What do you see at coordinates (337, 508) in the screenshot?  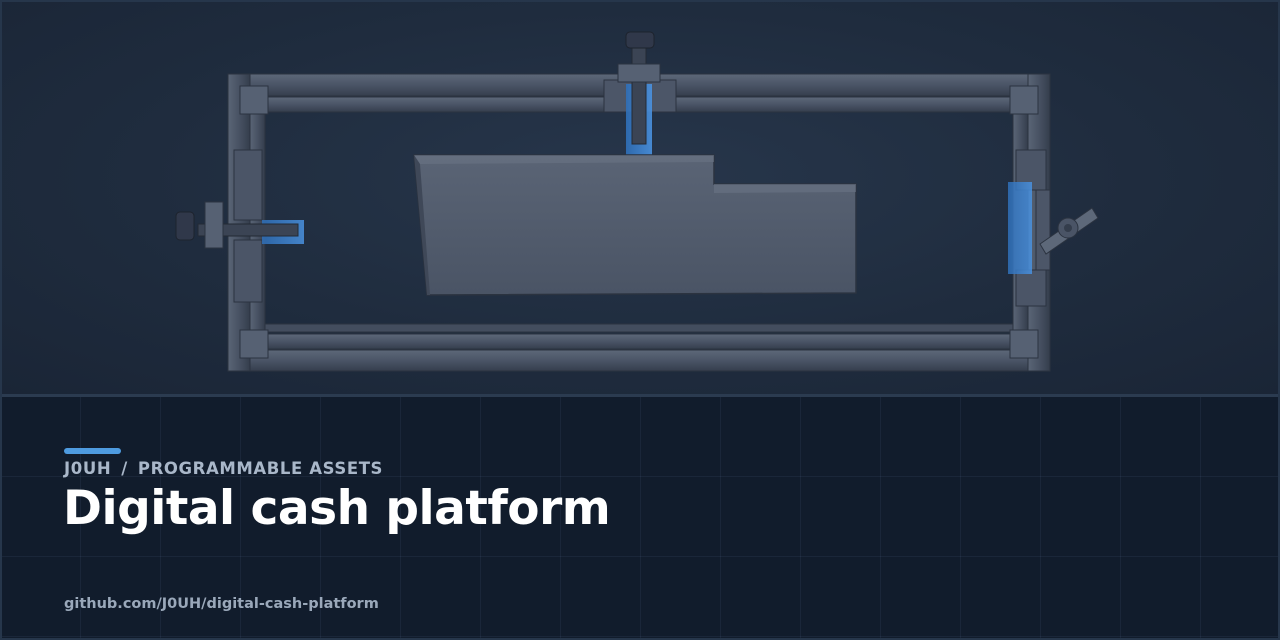 I see `page-title: Digital cash platform` at bounding box center [337, 508].